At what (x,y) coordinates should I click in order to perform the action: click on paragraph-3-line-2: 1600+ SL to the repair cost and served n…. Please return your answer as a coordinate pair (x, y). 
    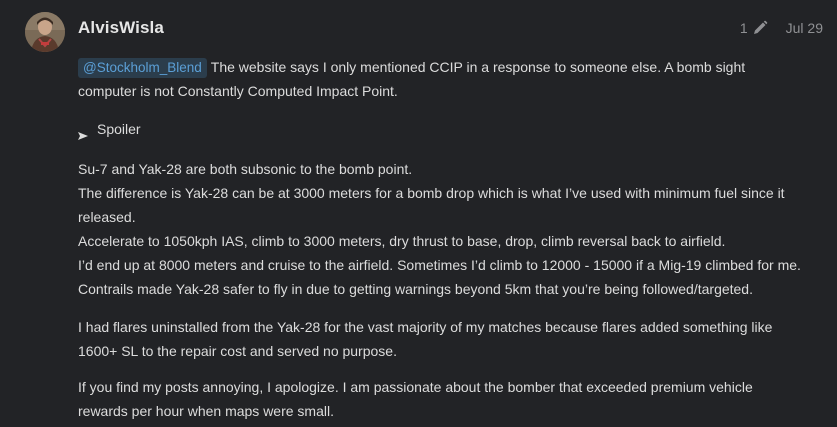
    Looking at the image, I should click on (237, 351).